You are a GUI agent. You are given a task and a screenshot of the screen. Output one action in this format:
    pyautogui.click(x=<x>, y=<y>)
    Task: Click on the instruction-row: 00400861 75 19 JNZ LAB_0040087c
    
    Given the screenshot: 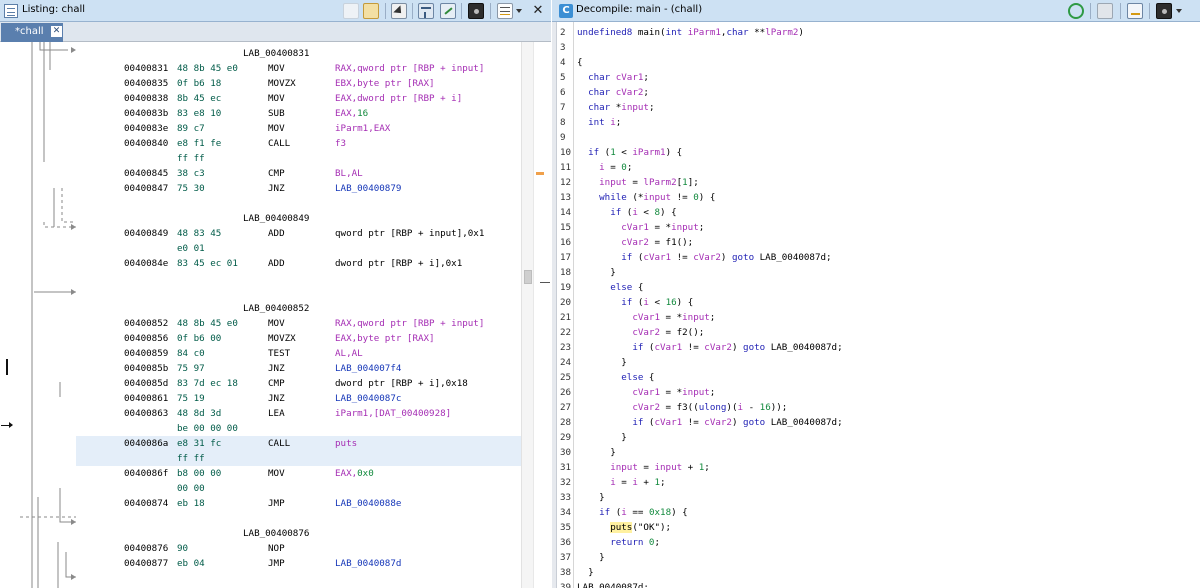 What is the action you would take?
    pyautogui.click(x=298, y=398)
    